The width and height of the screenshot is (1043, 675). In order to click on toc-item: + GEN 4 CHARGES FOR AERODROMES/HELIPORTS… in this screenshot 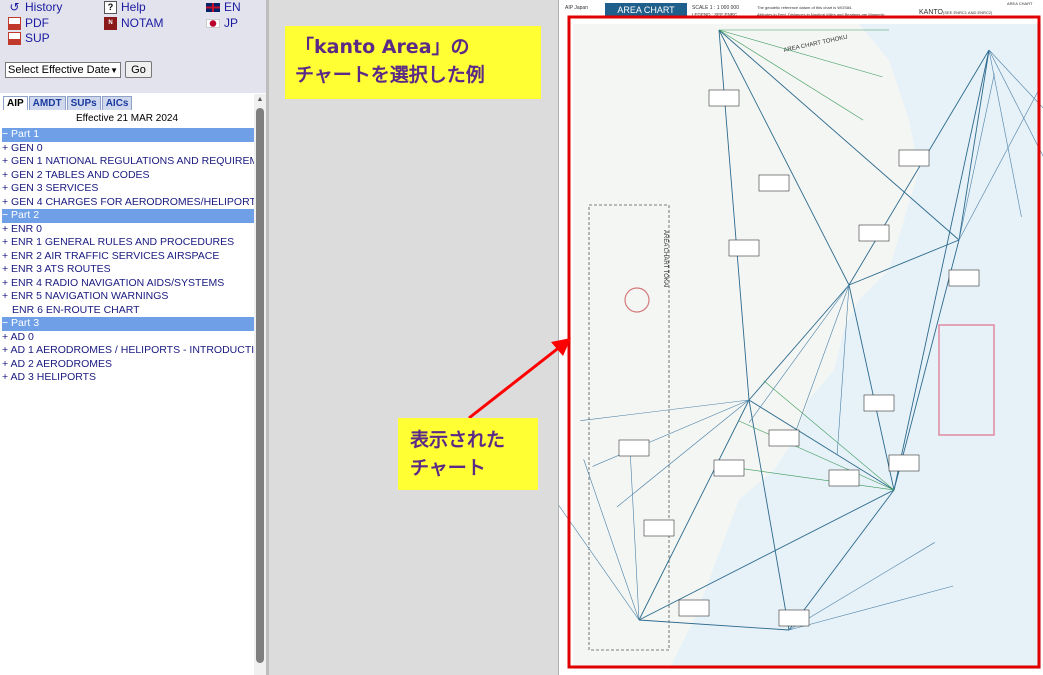, I will do `click(128, 203)`.